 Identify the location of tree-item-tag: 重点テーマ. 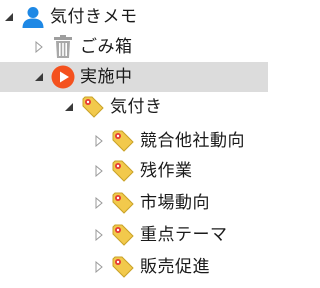
(134, 235).